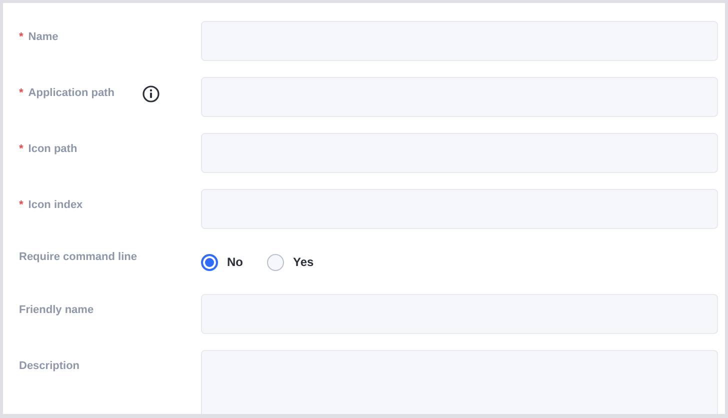 This screenshot has width=728, height=418. What do you see at coordinates (71, 93) in the screenshot?
I see `field-label: Application path` at bounding box center [71, 93].